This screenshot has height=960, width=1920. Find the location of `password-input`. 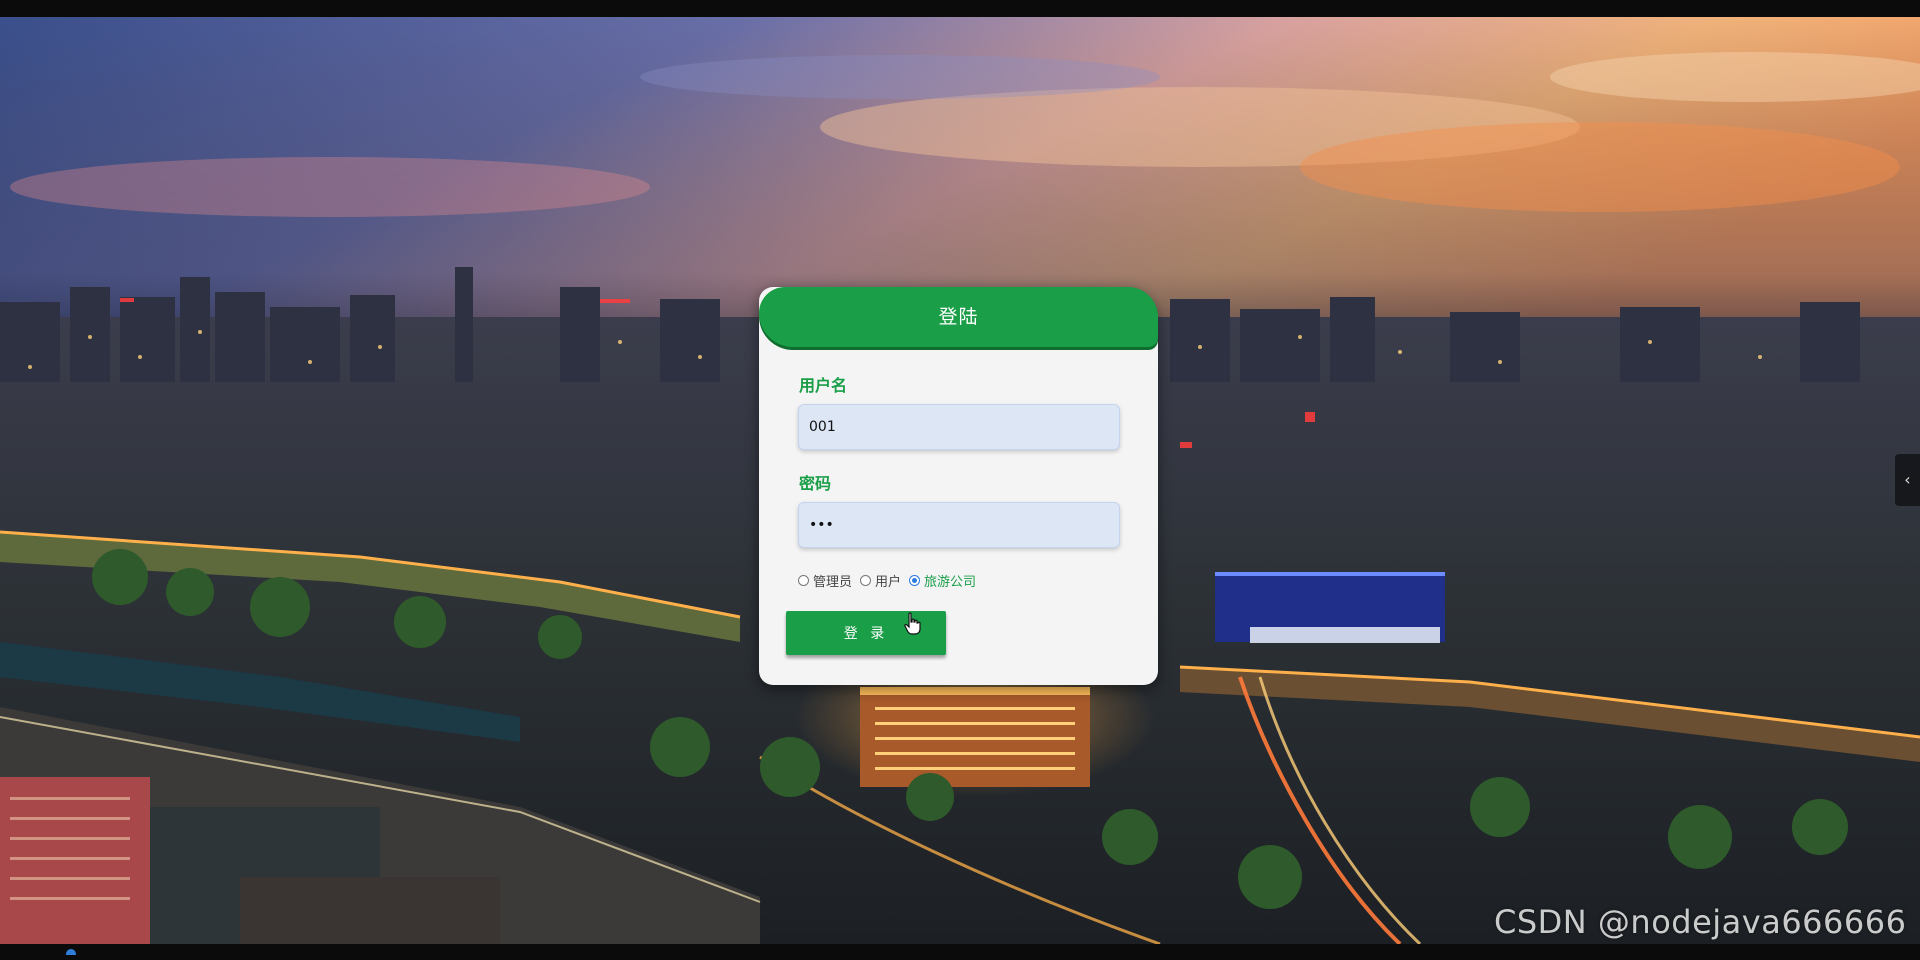

password-input is located at coordinates (959, 525).